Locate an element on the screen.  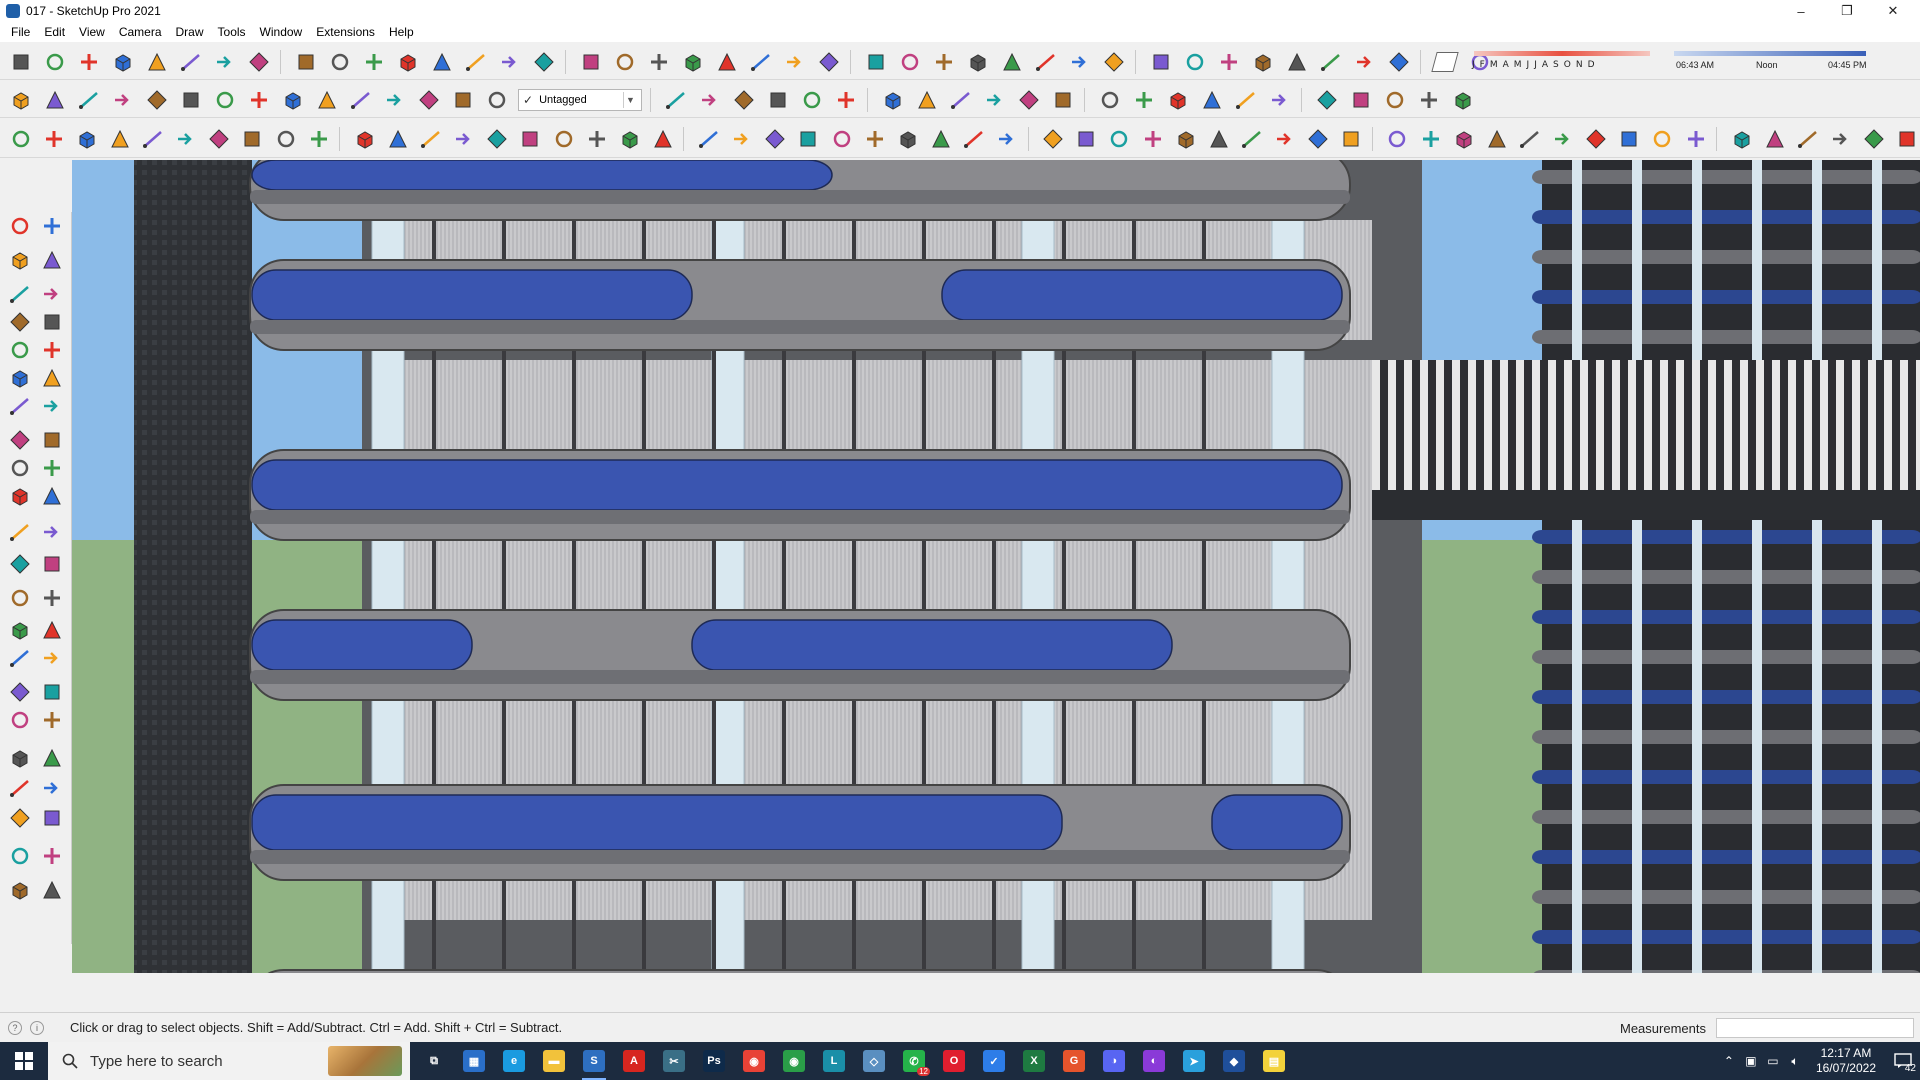
taskbar-edge: e is located at coordinates (514, 1061).